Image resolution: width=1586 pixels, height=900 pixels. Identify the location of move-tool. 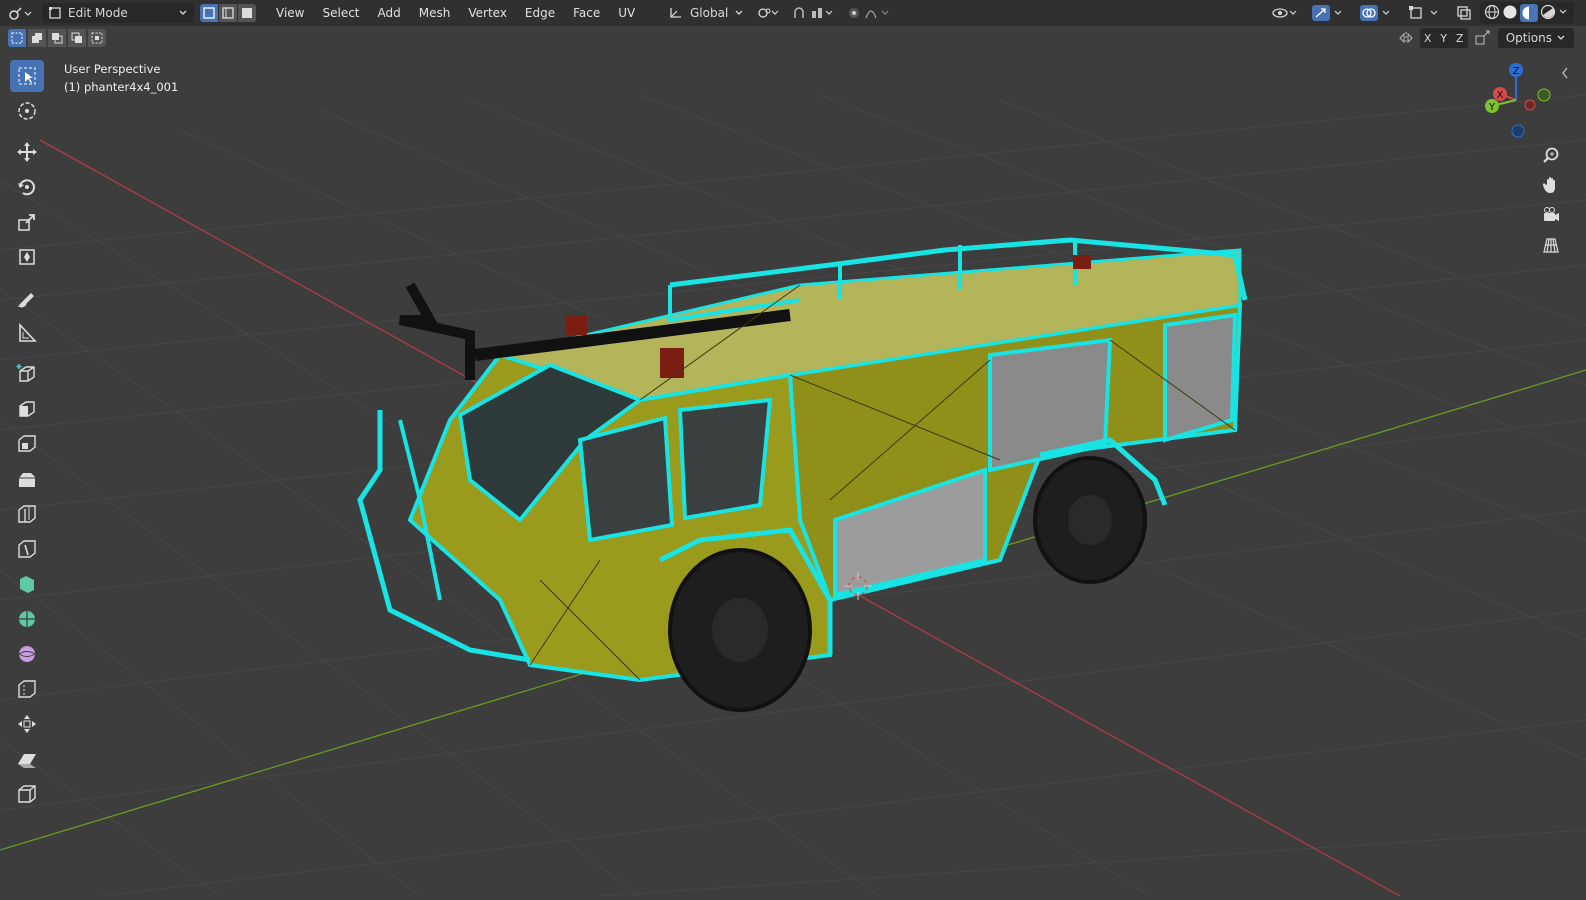
(27, 152).